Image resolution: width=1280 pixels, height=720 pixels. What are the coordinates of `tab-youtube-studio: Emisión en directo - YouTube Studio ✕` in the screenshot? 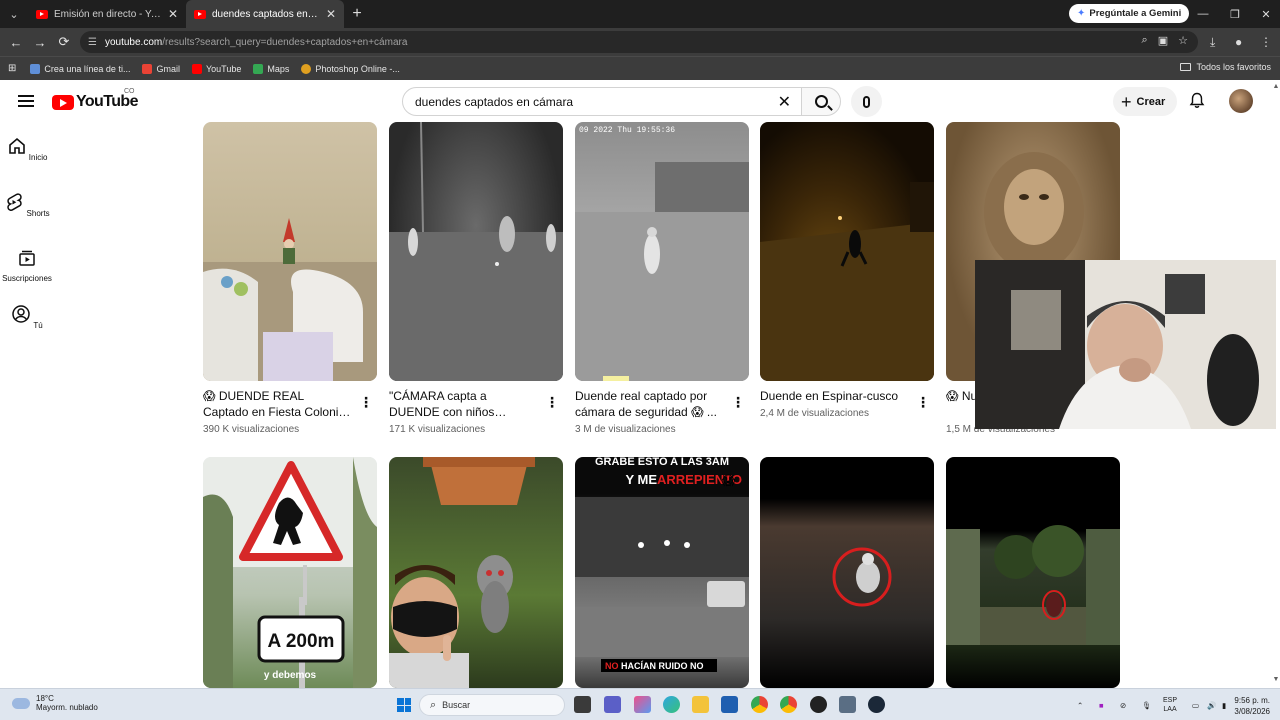 It's located at (107, 14).